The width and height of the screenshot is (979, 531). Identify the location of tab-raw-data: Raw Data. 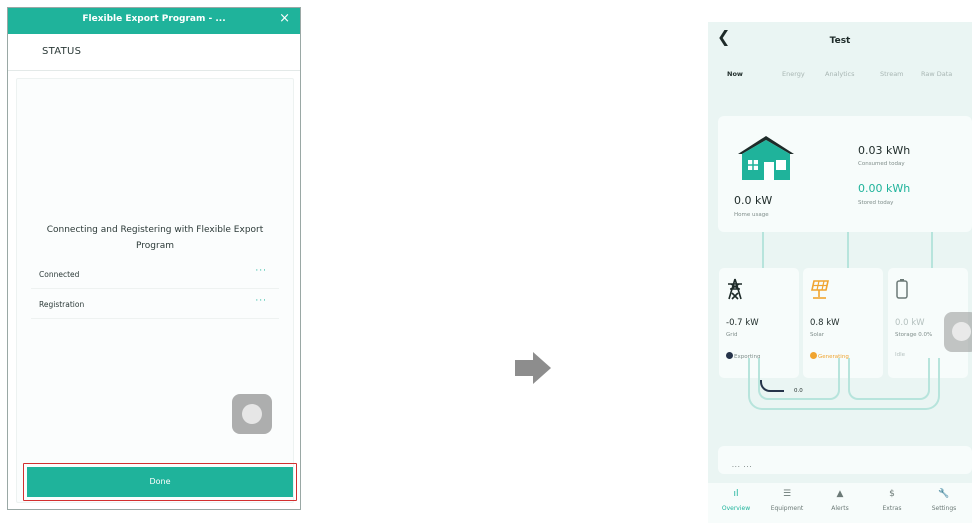
(936, 74).